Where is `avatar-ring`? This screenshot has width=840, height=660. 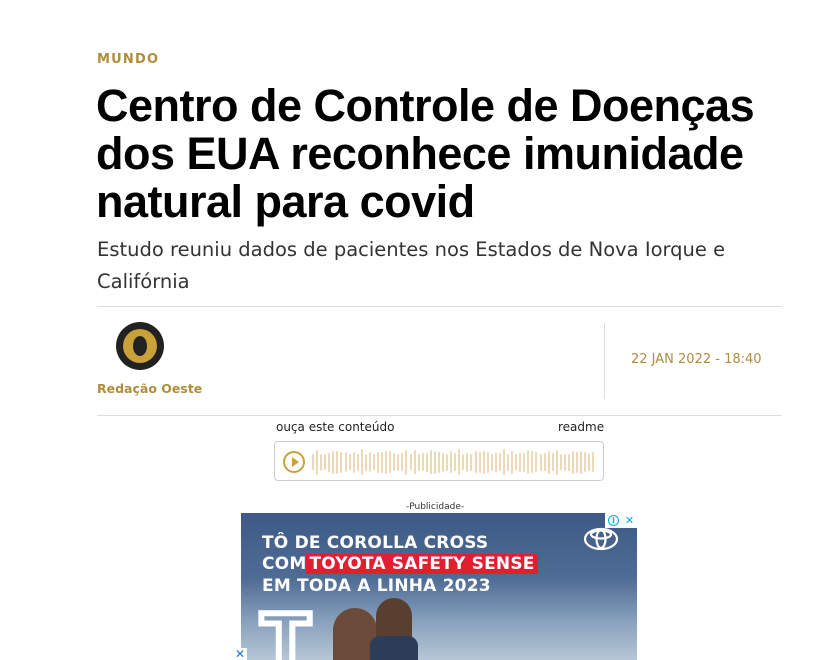
avatar-ring is located at coordinates (140, 346).